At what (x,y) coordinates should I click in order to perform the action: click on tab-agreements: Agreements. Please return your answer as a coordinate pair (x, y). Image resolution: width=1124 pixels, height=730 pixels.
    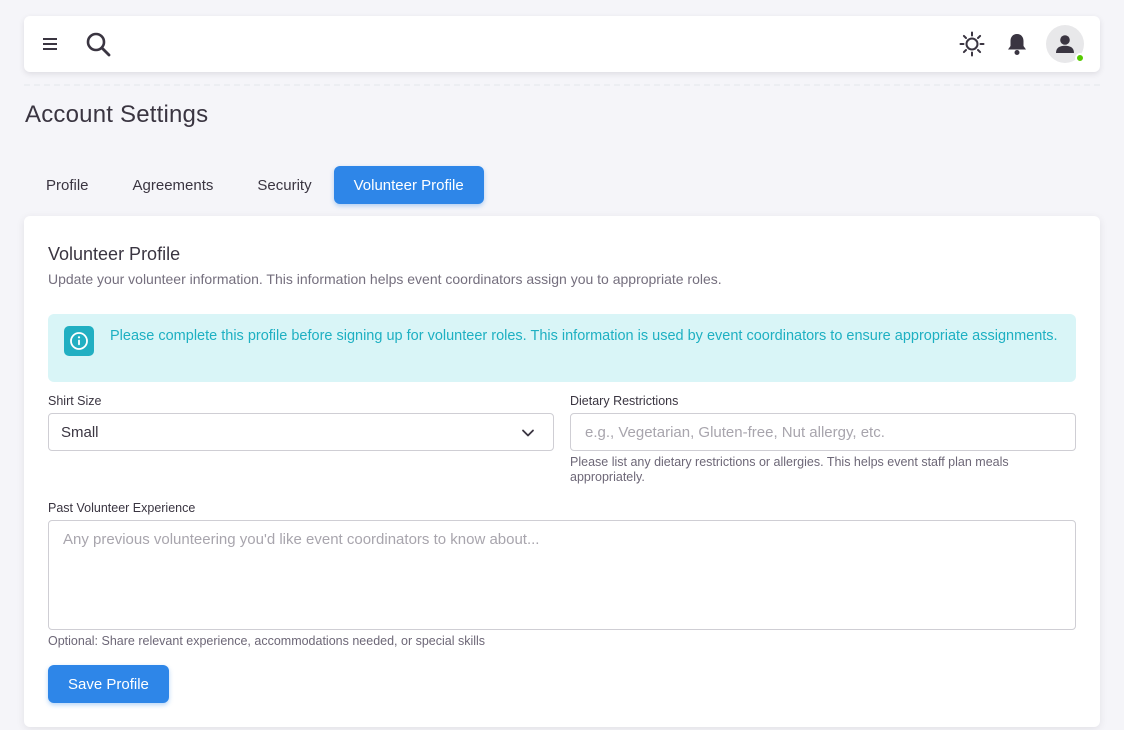
    Looking at the image, I should click on (173, 185).